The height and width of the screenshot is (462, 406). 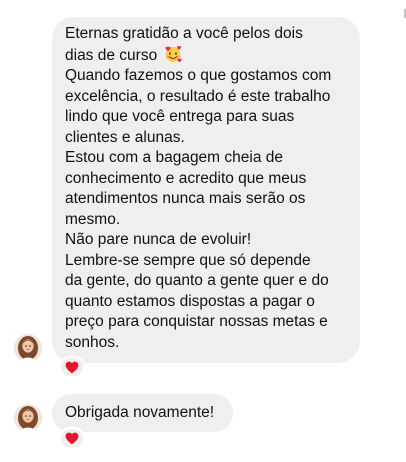 What do you see at coordinates (173, 53) in the screenshot?
I see `smiling-face-with-hearts-icon` at bounding box center [173, 53].